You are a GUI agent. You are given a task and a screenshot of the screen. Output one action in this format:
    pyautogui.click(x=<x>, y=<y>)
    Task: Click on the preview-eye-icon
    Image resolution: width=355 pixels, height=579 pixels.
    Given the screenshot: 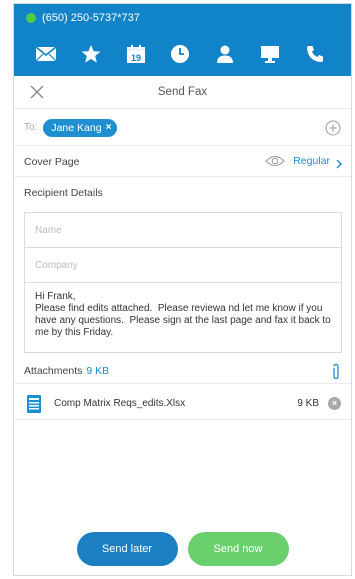 What is the action you would take?
    pyautogui.click(x=275, y=161)
    